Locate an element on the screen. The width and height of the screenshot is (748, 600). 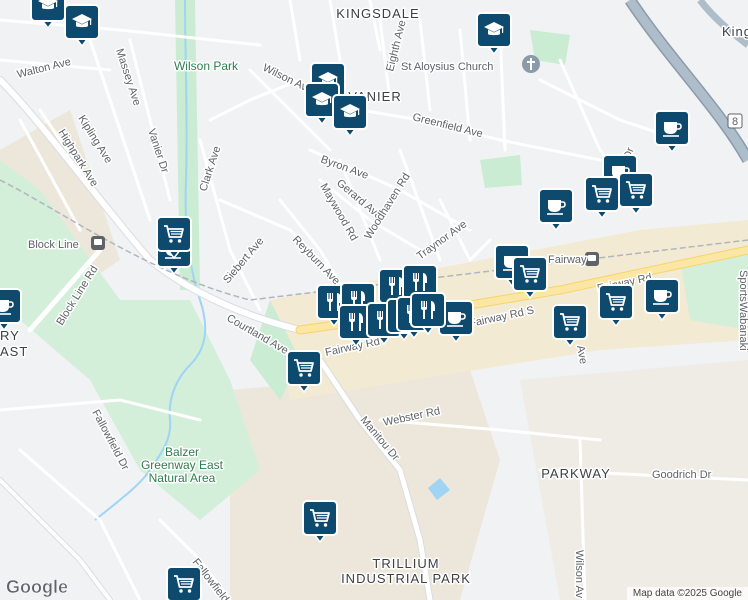
google-logo: Google is located at coordinates (37, 587).